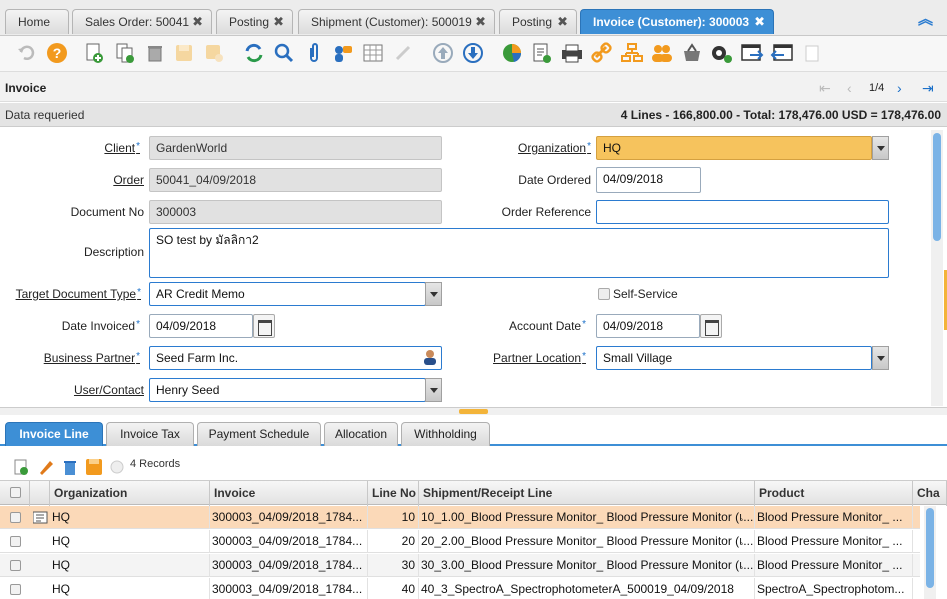 Image resolution: width=947 pixels, height=599 pixels. I want to click on select-all-header, so click(15, 493).